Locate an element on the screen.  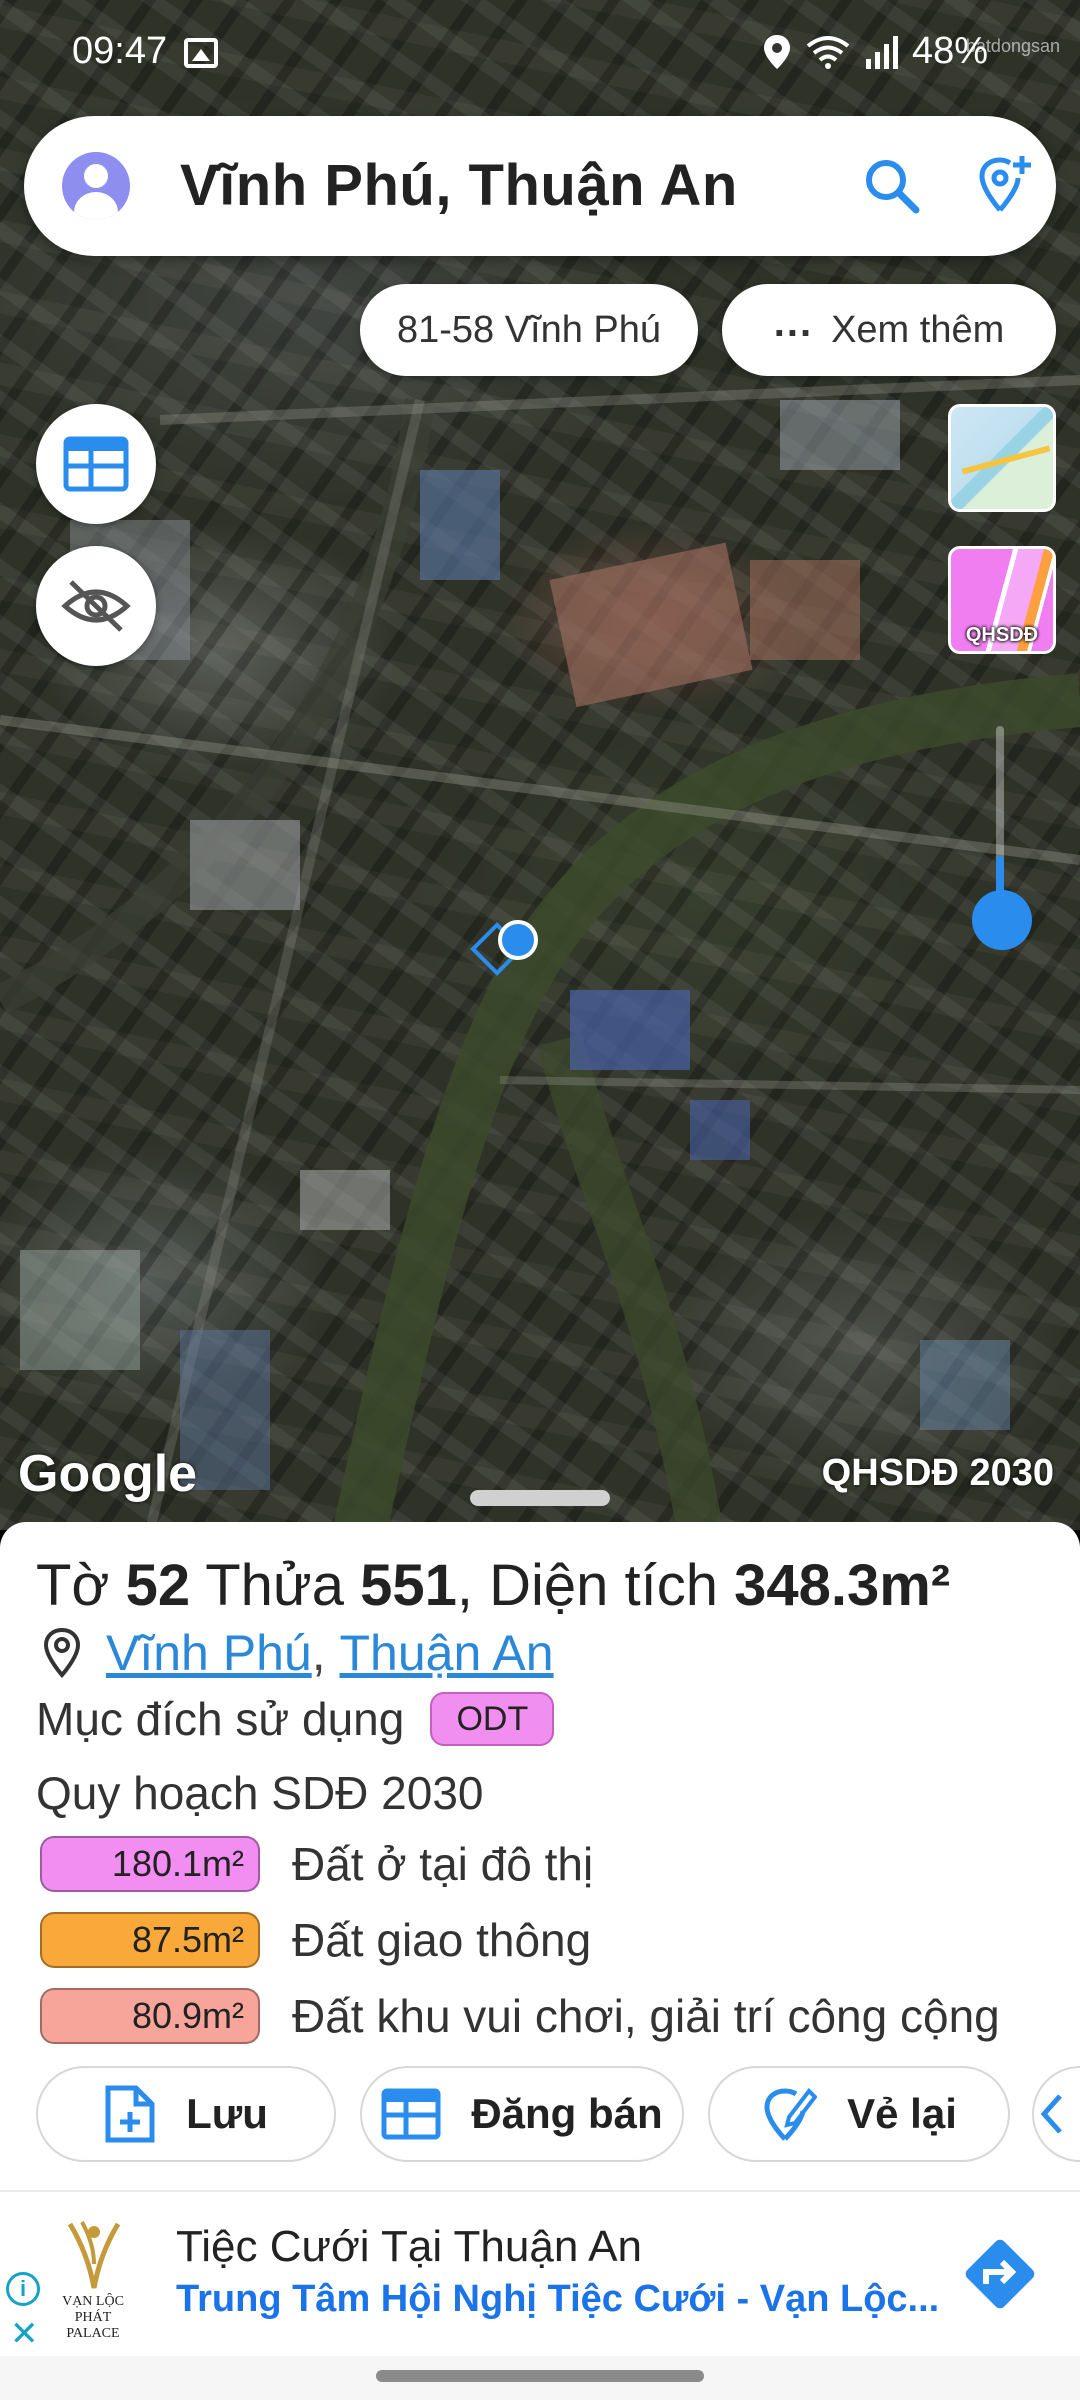
plan-title: Quy hoạch SDĐ 2030 is located at coordinates (260, 1793).